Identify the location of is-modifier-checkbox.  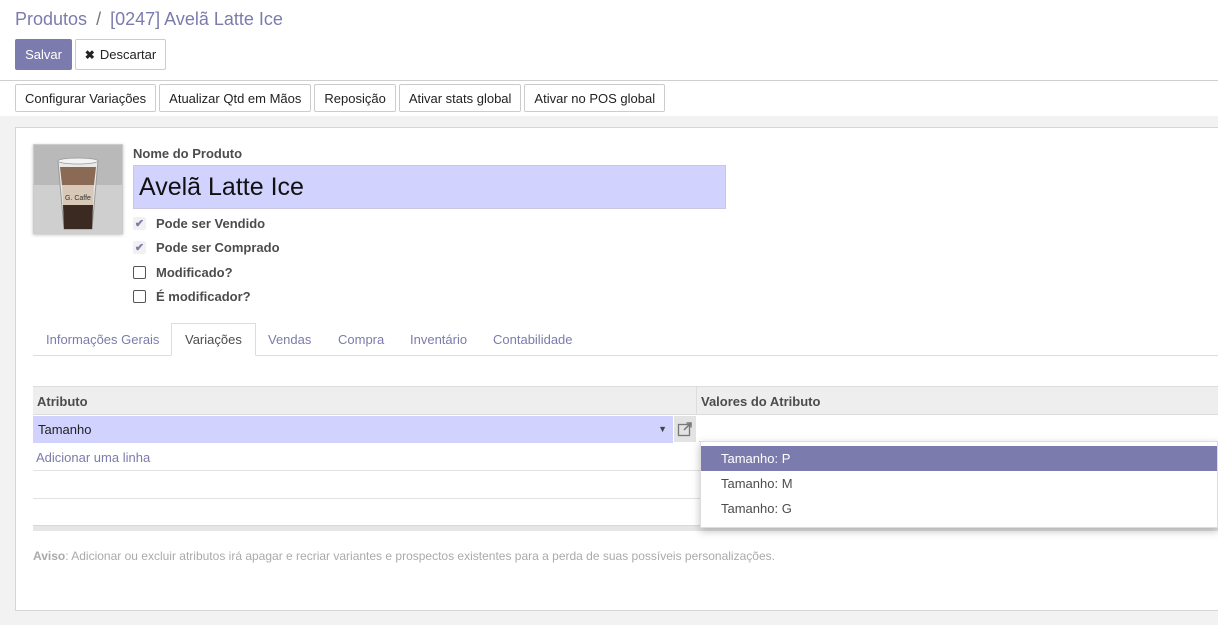
(139, 296).